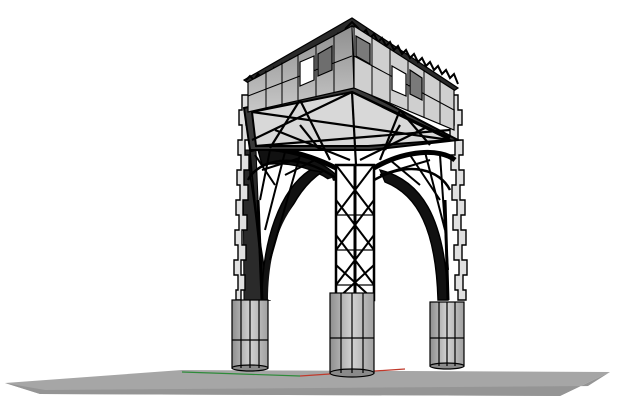 Image resolution: width=620 pixels, height=413 pixels. What do you see at coordinates (447, 335) in the screenshot?
I see `pier-right` at bounding box center [447, 335].